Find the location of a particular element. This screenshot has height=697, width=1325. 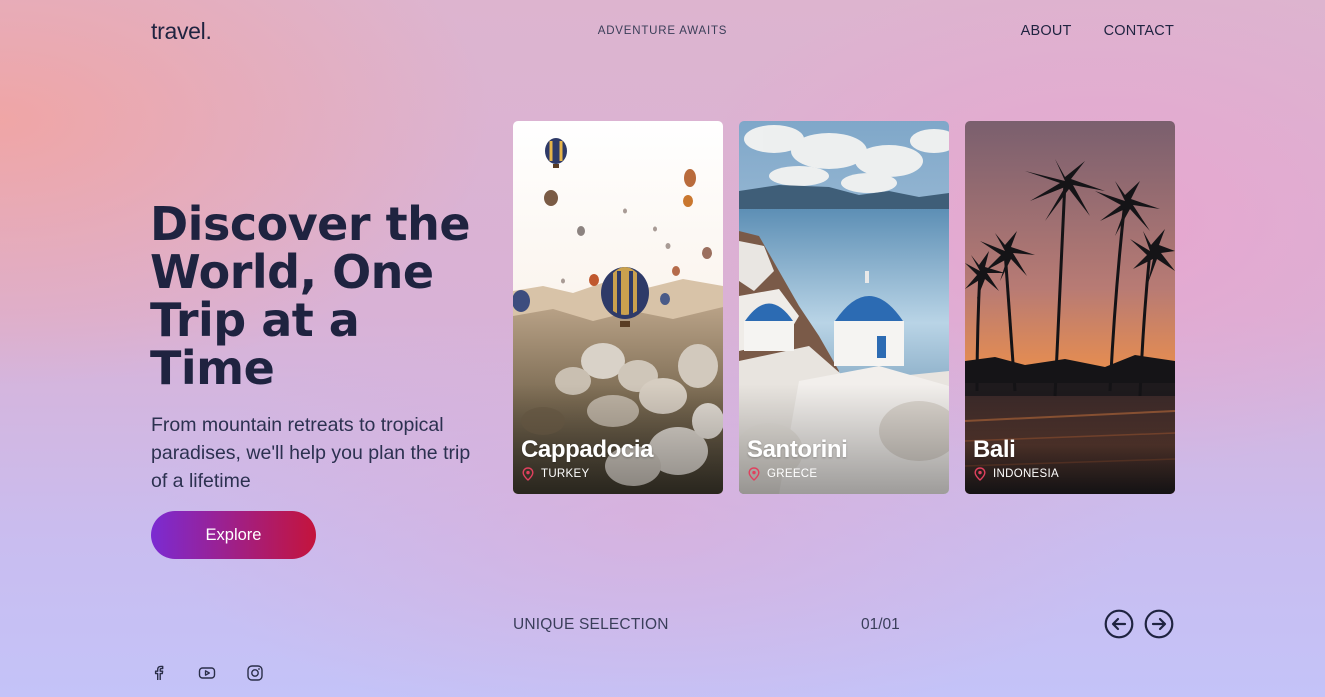

tagline: ADVENTURE AWAITS is located at coordinates (662, 31).